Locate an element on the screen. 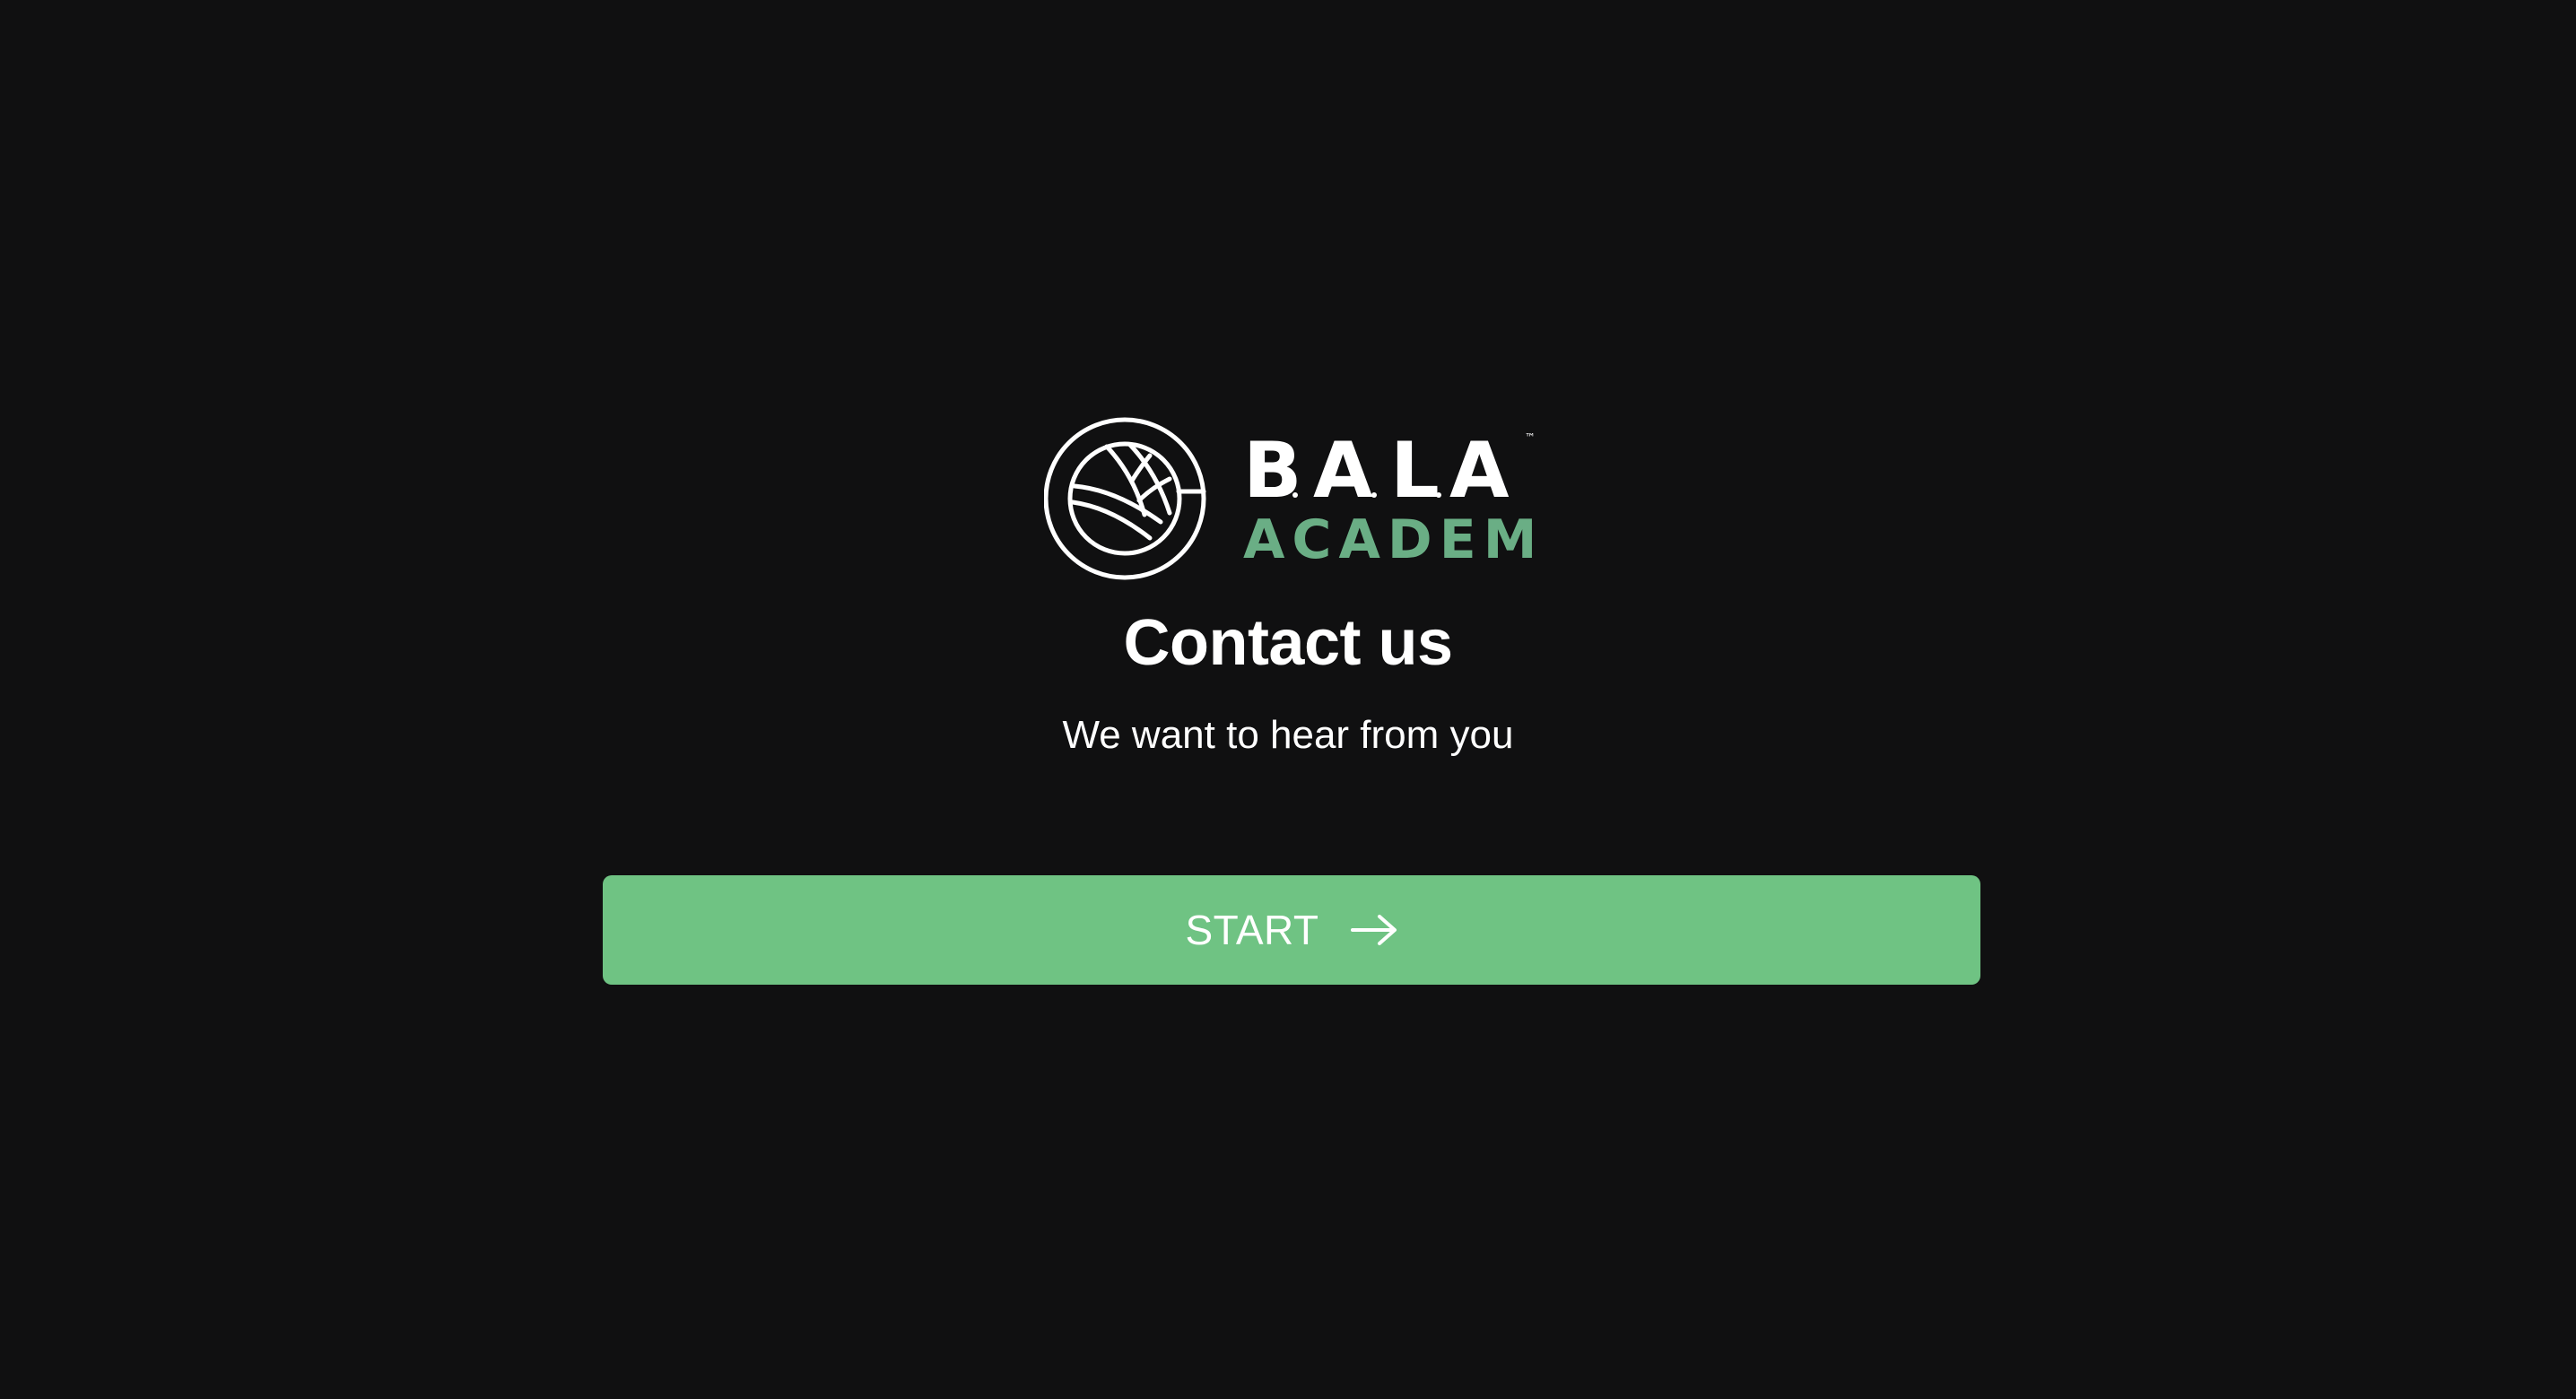 The width and height of the screenshot is (2576, 1399). start-button: START is located at coordinates (1291, 930).